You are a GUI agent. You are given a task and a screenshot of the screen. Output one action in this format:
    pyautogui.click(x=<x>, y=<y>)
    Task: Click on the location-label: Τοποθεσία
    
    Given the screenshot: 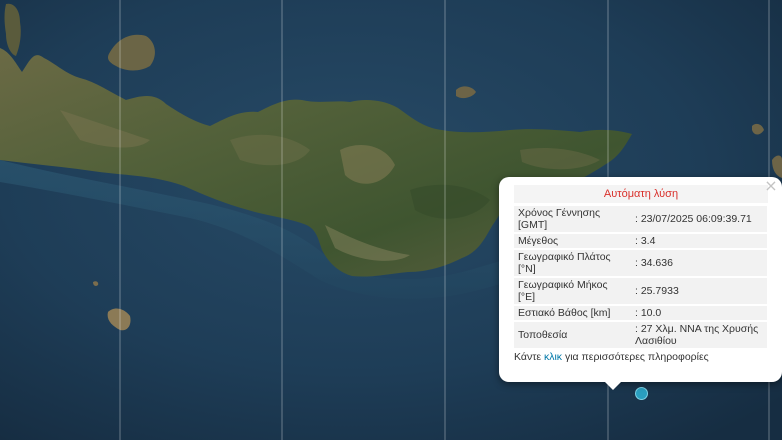 What is the action you would take?
    pyautogui.click(x=571, y=335)
    